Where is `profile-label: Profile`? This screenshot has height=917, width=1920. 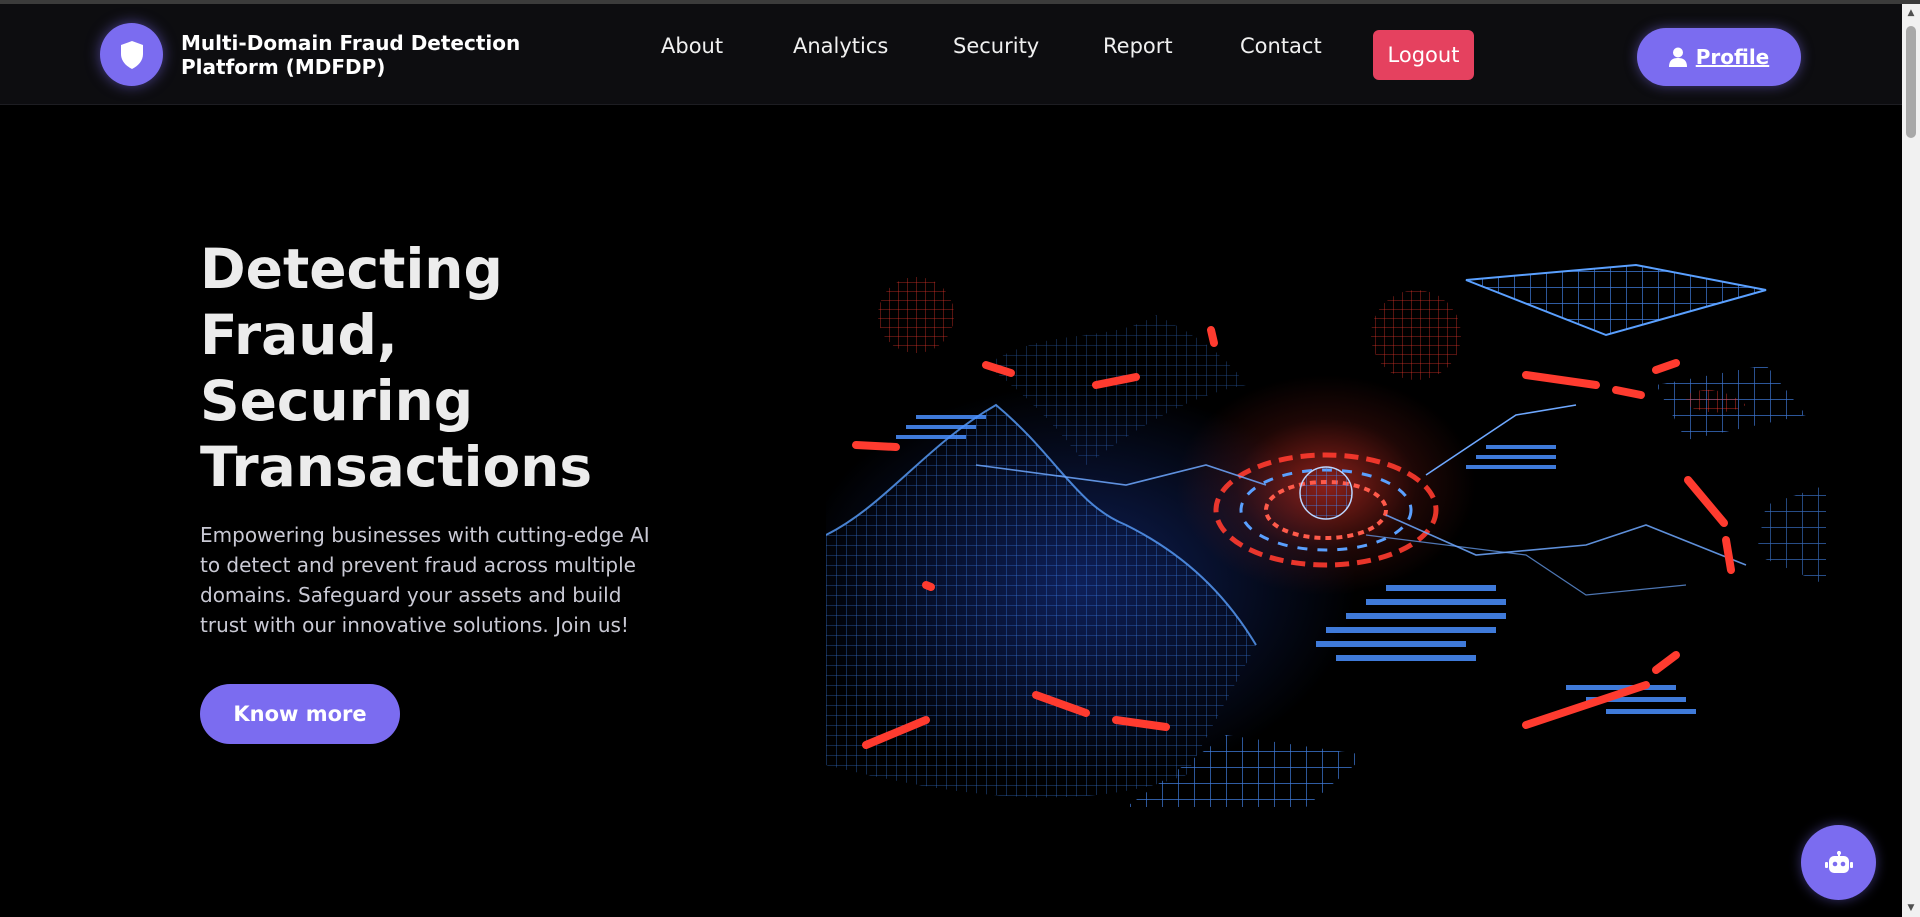
profile-label: Profile is located at coordinates (1732, 57).